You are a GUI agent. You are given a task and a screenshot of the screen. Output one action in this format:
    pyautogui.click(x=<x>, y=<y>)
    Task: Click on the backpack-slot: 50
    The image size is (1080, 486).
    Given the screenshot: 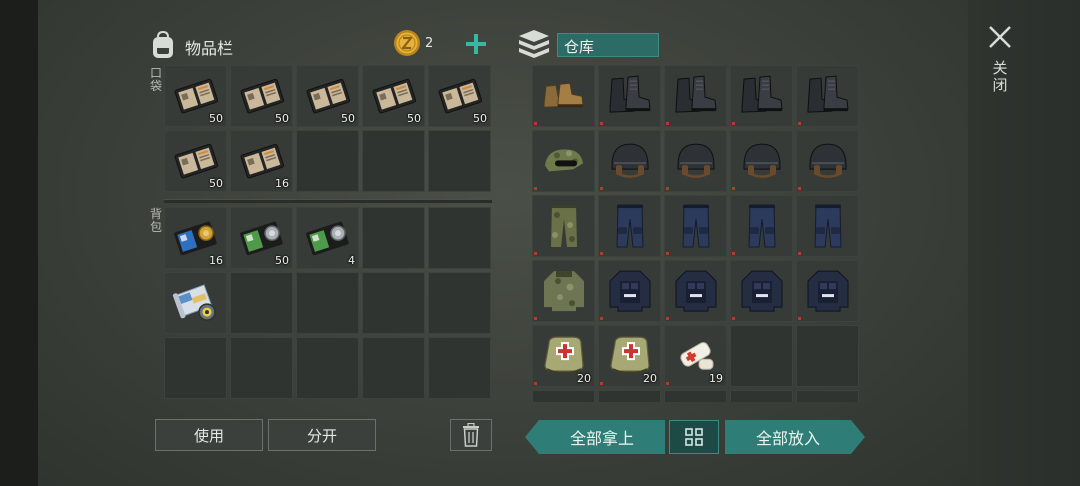 What is the action you would take?
    pyautogui.click(x=261, y=238)
    